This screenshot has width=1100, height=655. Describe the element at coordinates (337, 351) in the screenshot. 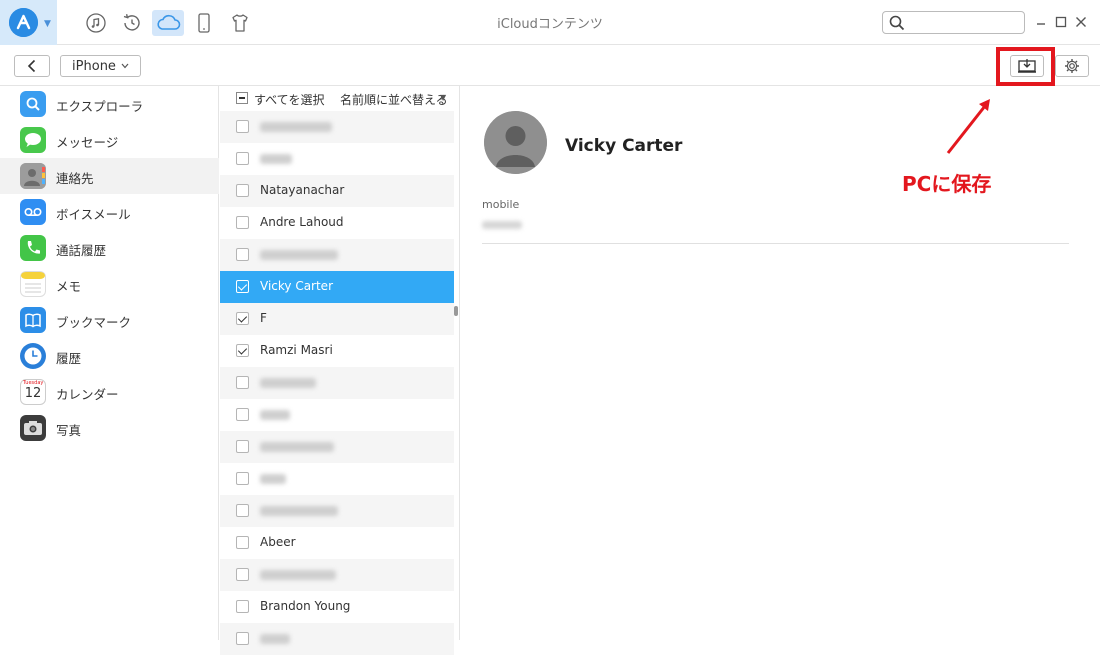

I see `list-item: Ramzi Masri` at that location.